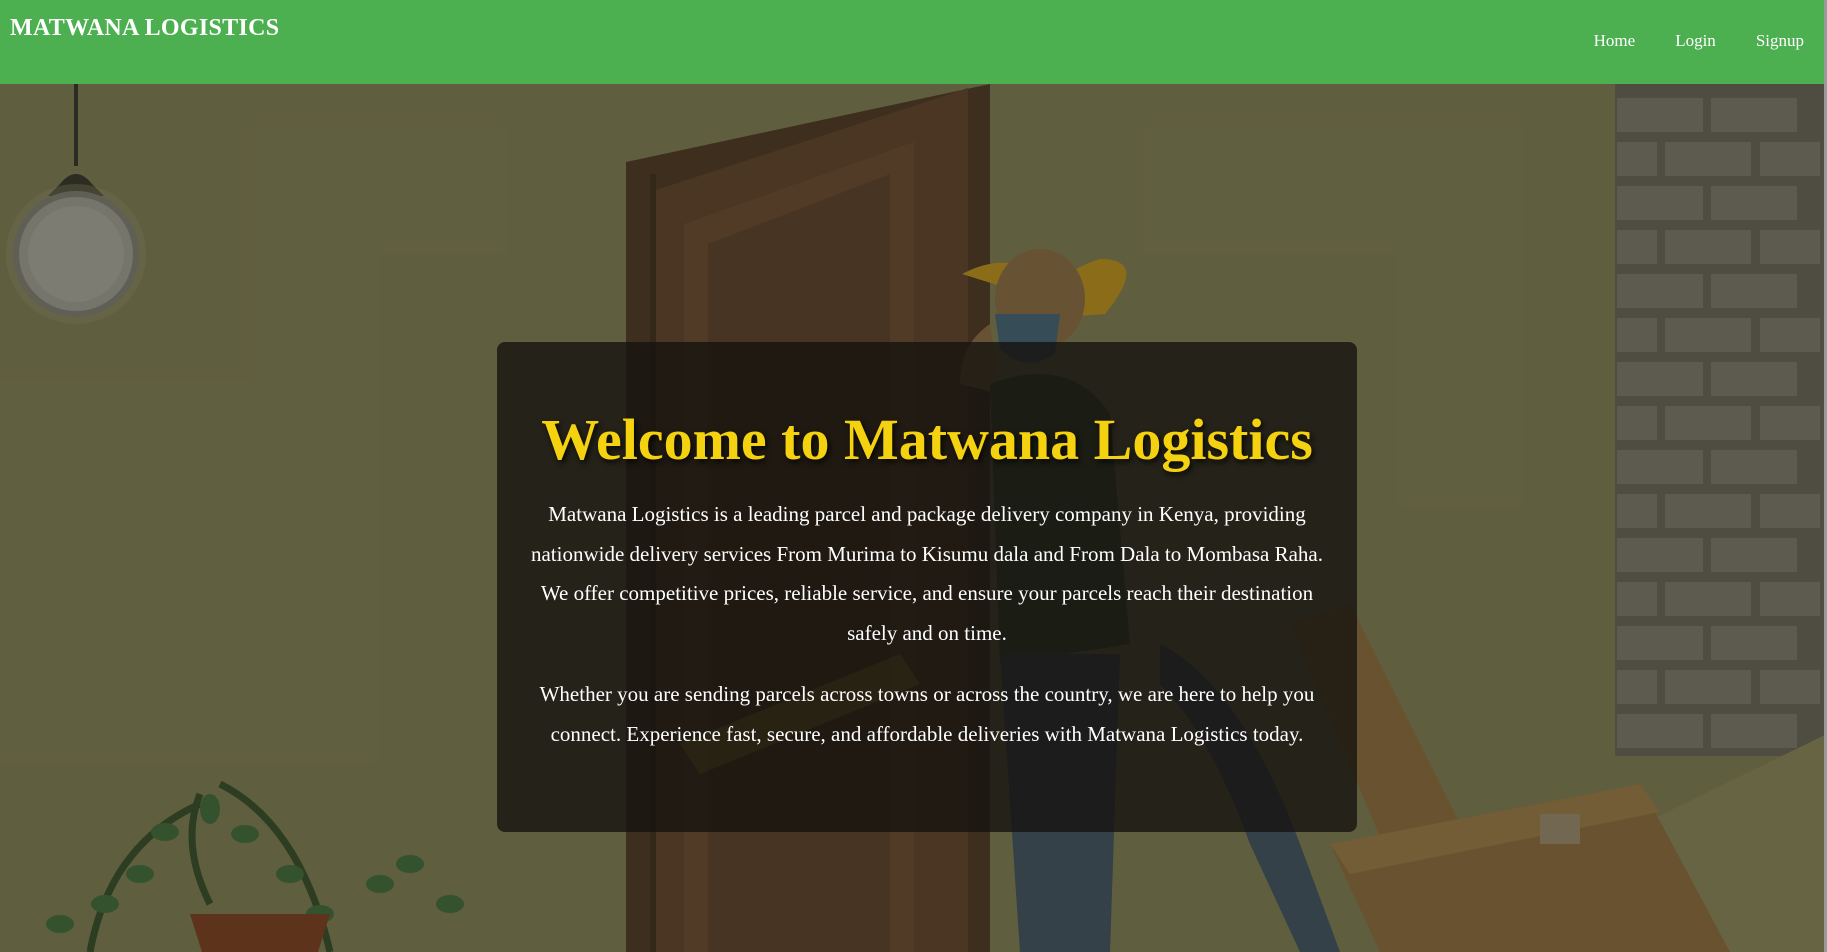  What do you see at coordinates (144, 28) in the screenshot?
I see `brand-logo: MATWANA LOGISTICS` at bounding box center [144, 28].